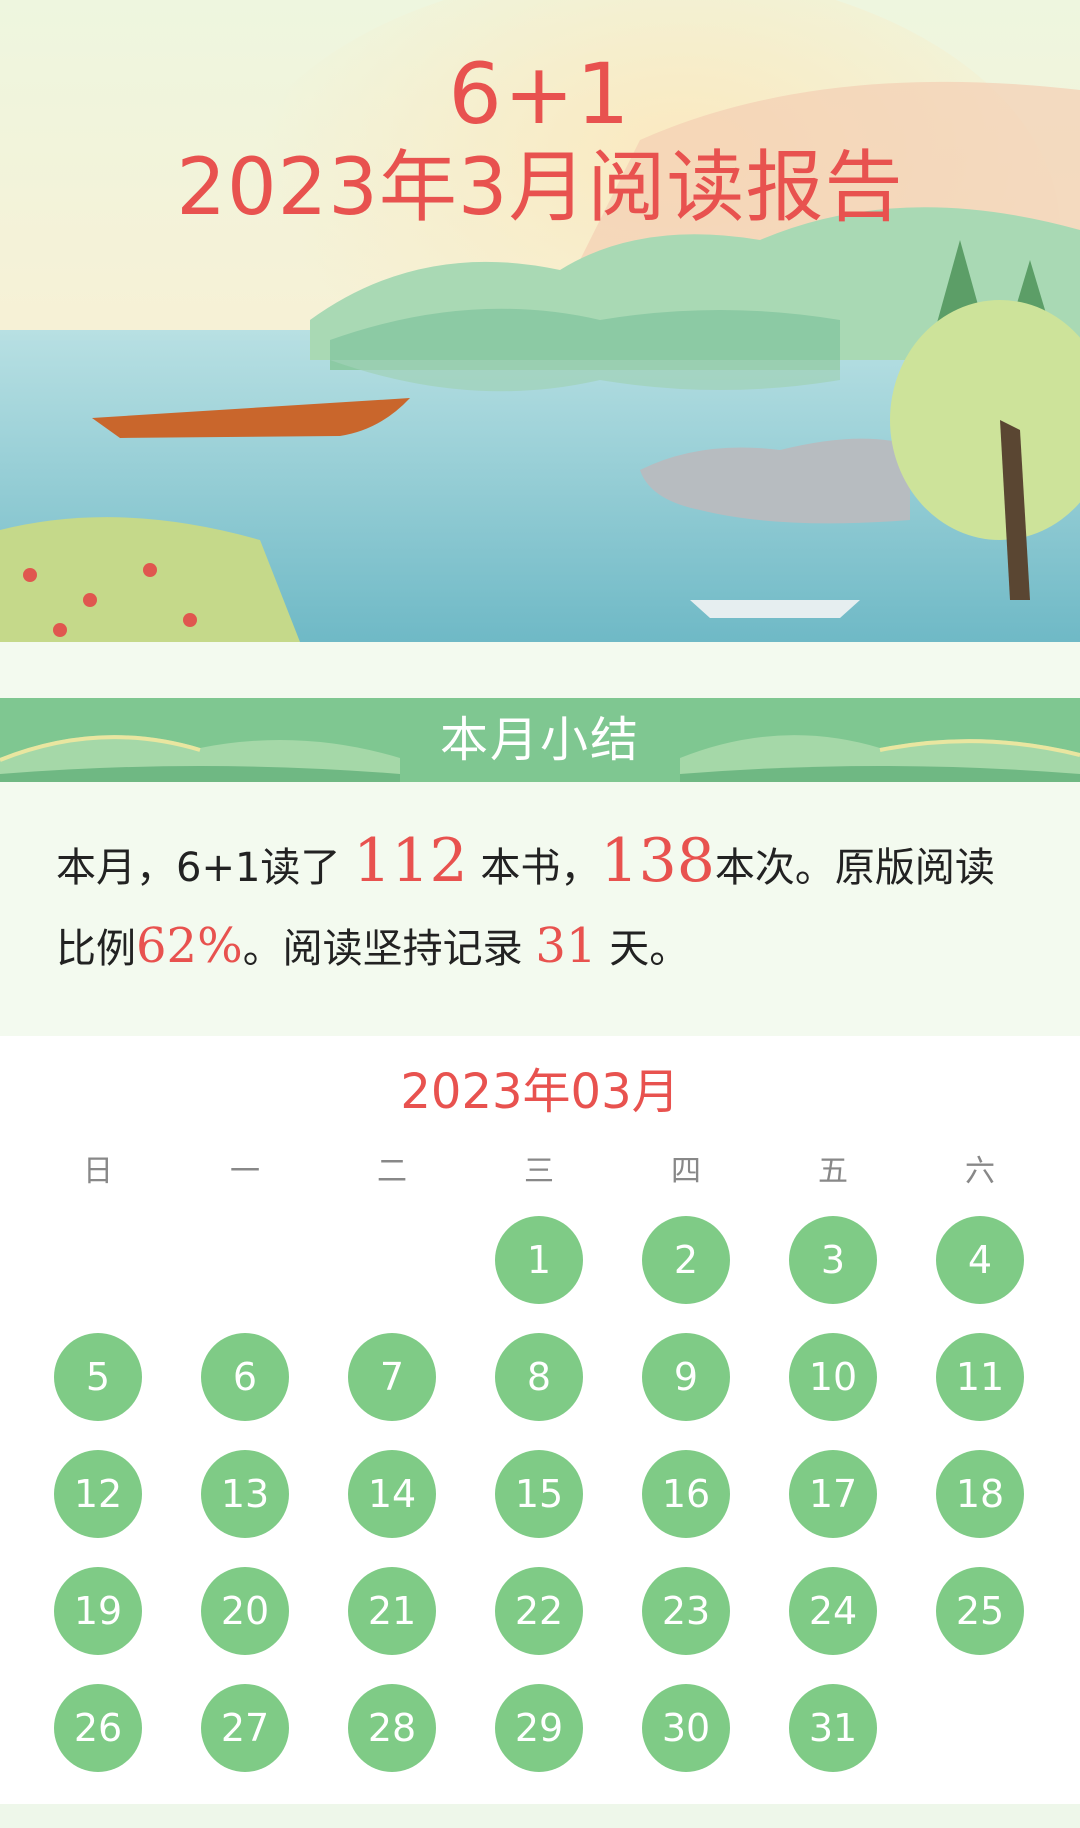 The width and height of the screenshot is (1080, 1828). What do you see at coordinates (98, 1494) in the screenshot?
I see `calendar-day-read: 12` at bounding box center [98, 1494].